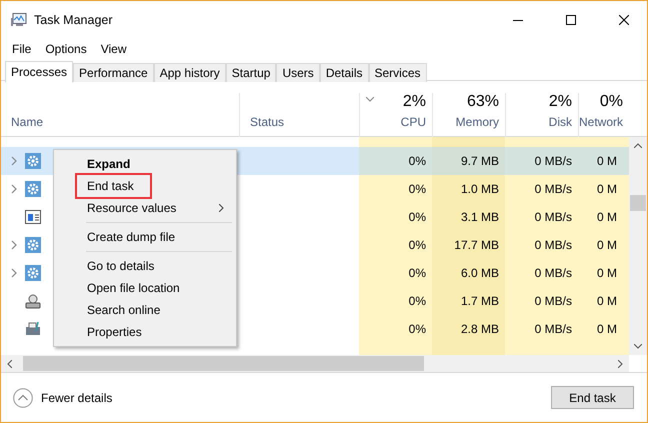  What do you see at coordinates (638, 145) in the screenshot?
I see `scroll-up-icon` at bounding box center [638, 145].